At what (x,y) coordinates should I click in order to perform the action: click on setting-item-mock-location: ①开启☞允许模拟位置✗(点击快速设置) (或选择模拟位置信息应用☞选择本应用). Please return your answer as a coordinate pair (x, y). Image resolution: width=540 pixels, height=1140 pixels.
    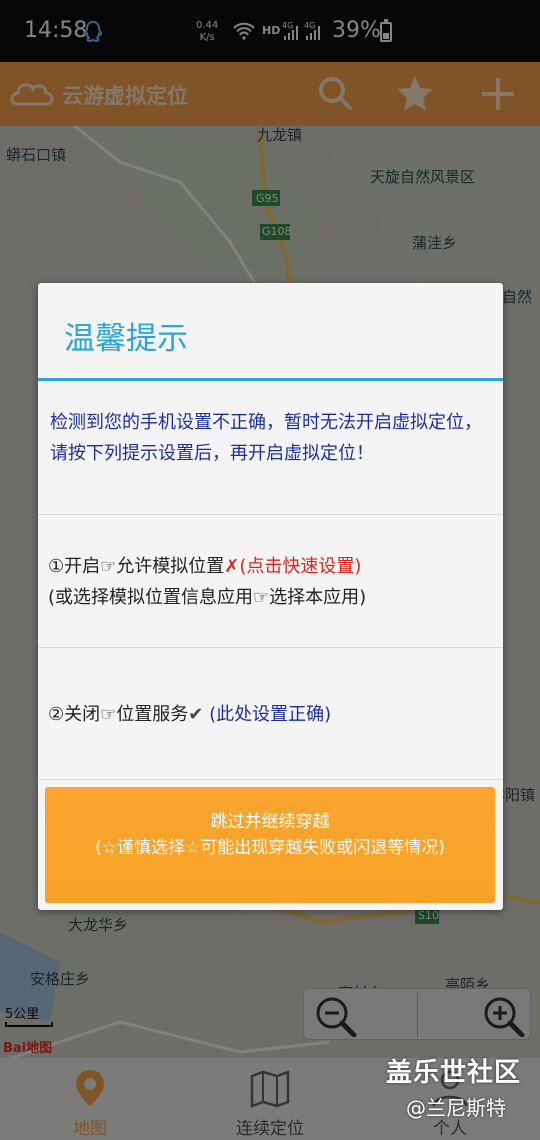
    Looking at the image, I should click on (273, 582).